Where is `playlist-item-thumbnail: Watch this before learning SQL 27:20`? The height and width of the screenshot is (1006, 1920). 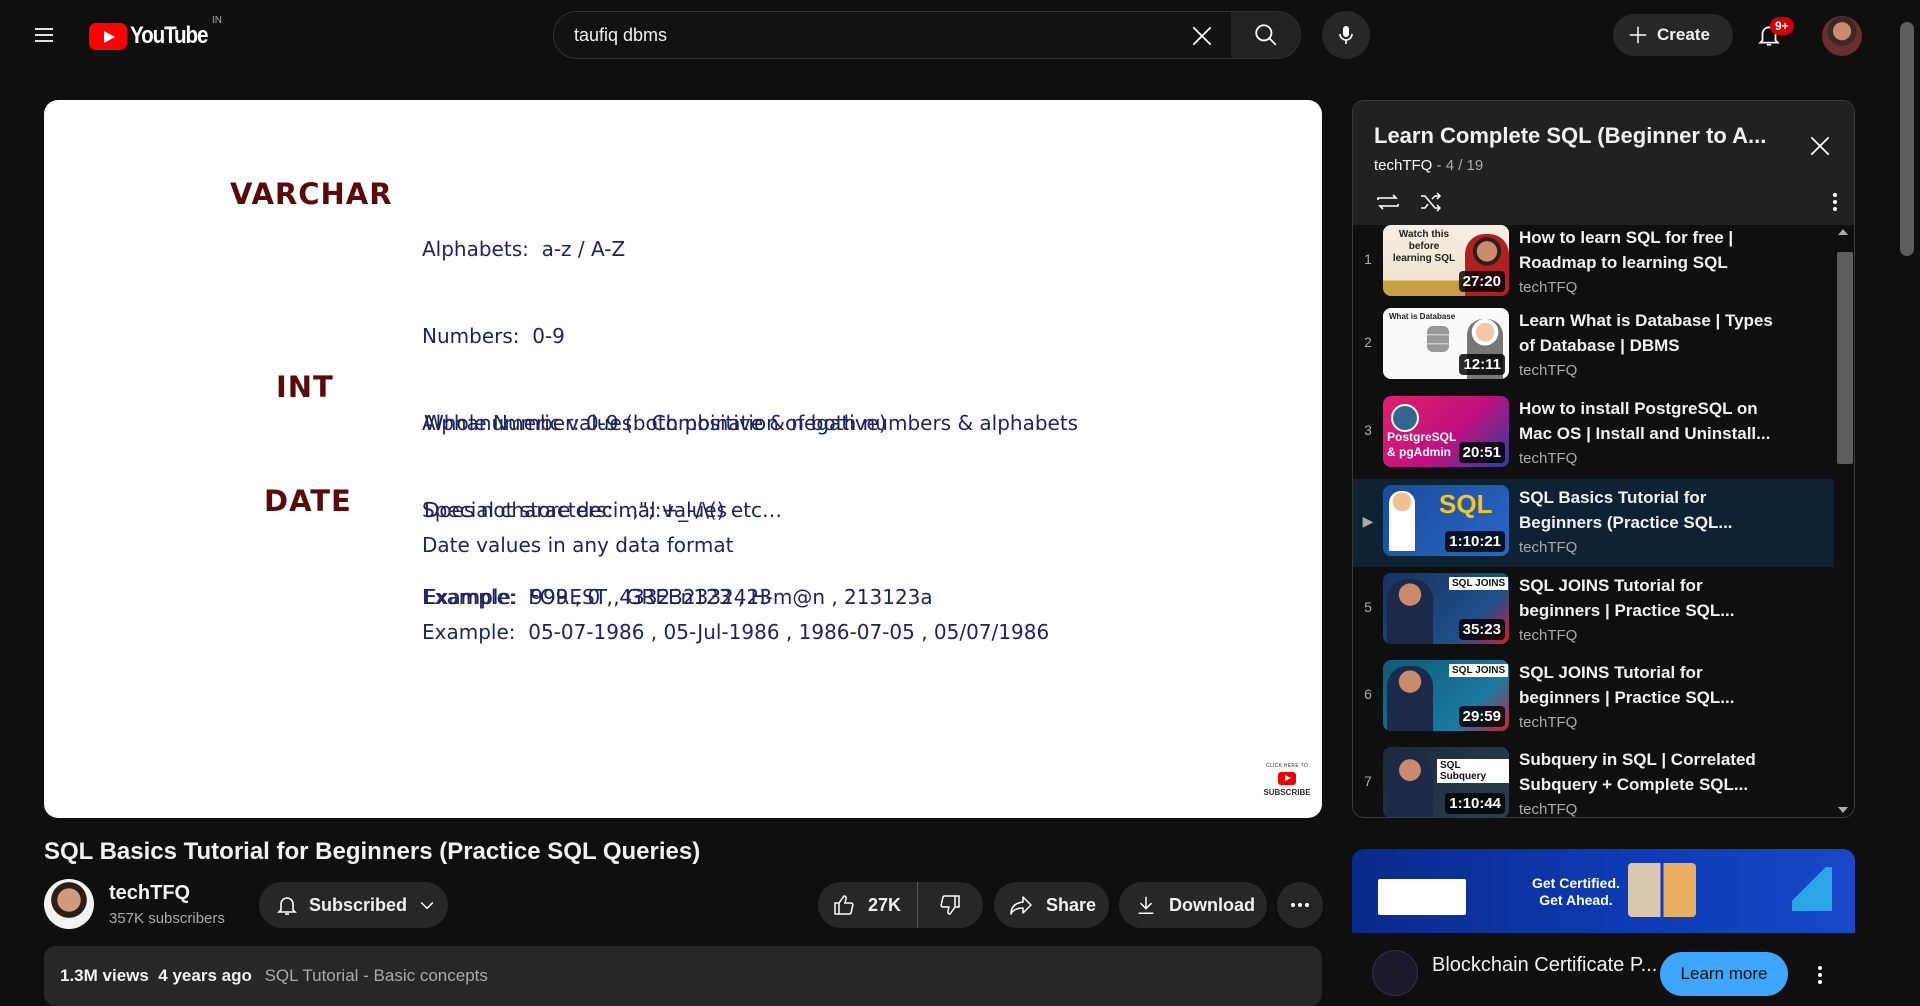 playlist-item-thumbnail: Watch this before learning SQL 27:20 is located at coordinates (1446, 260).